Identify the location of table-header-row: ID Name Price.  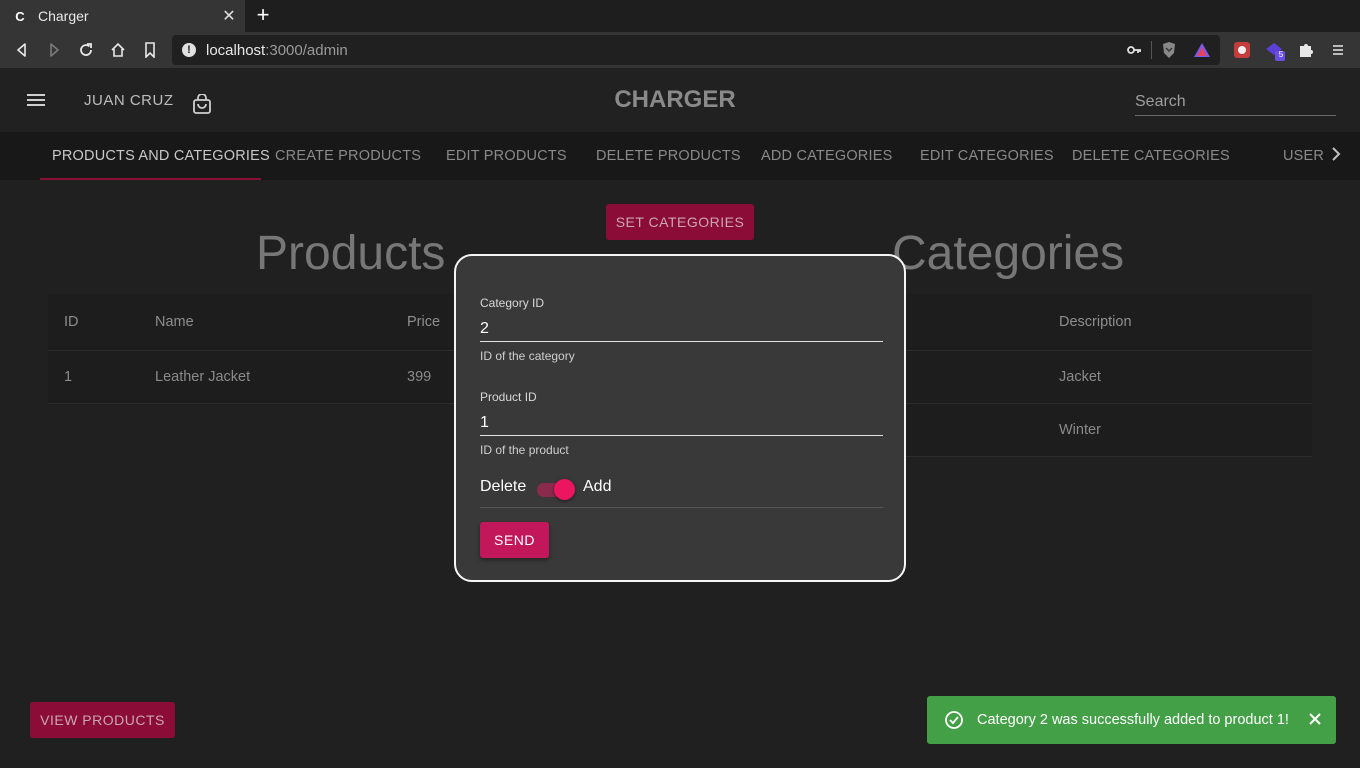
(258, 322).